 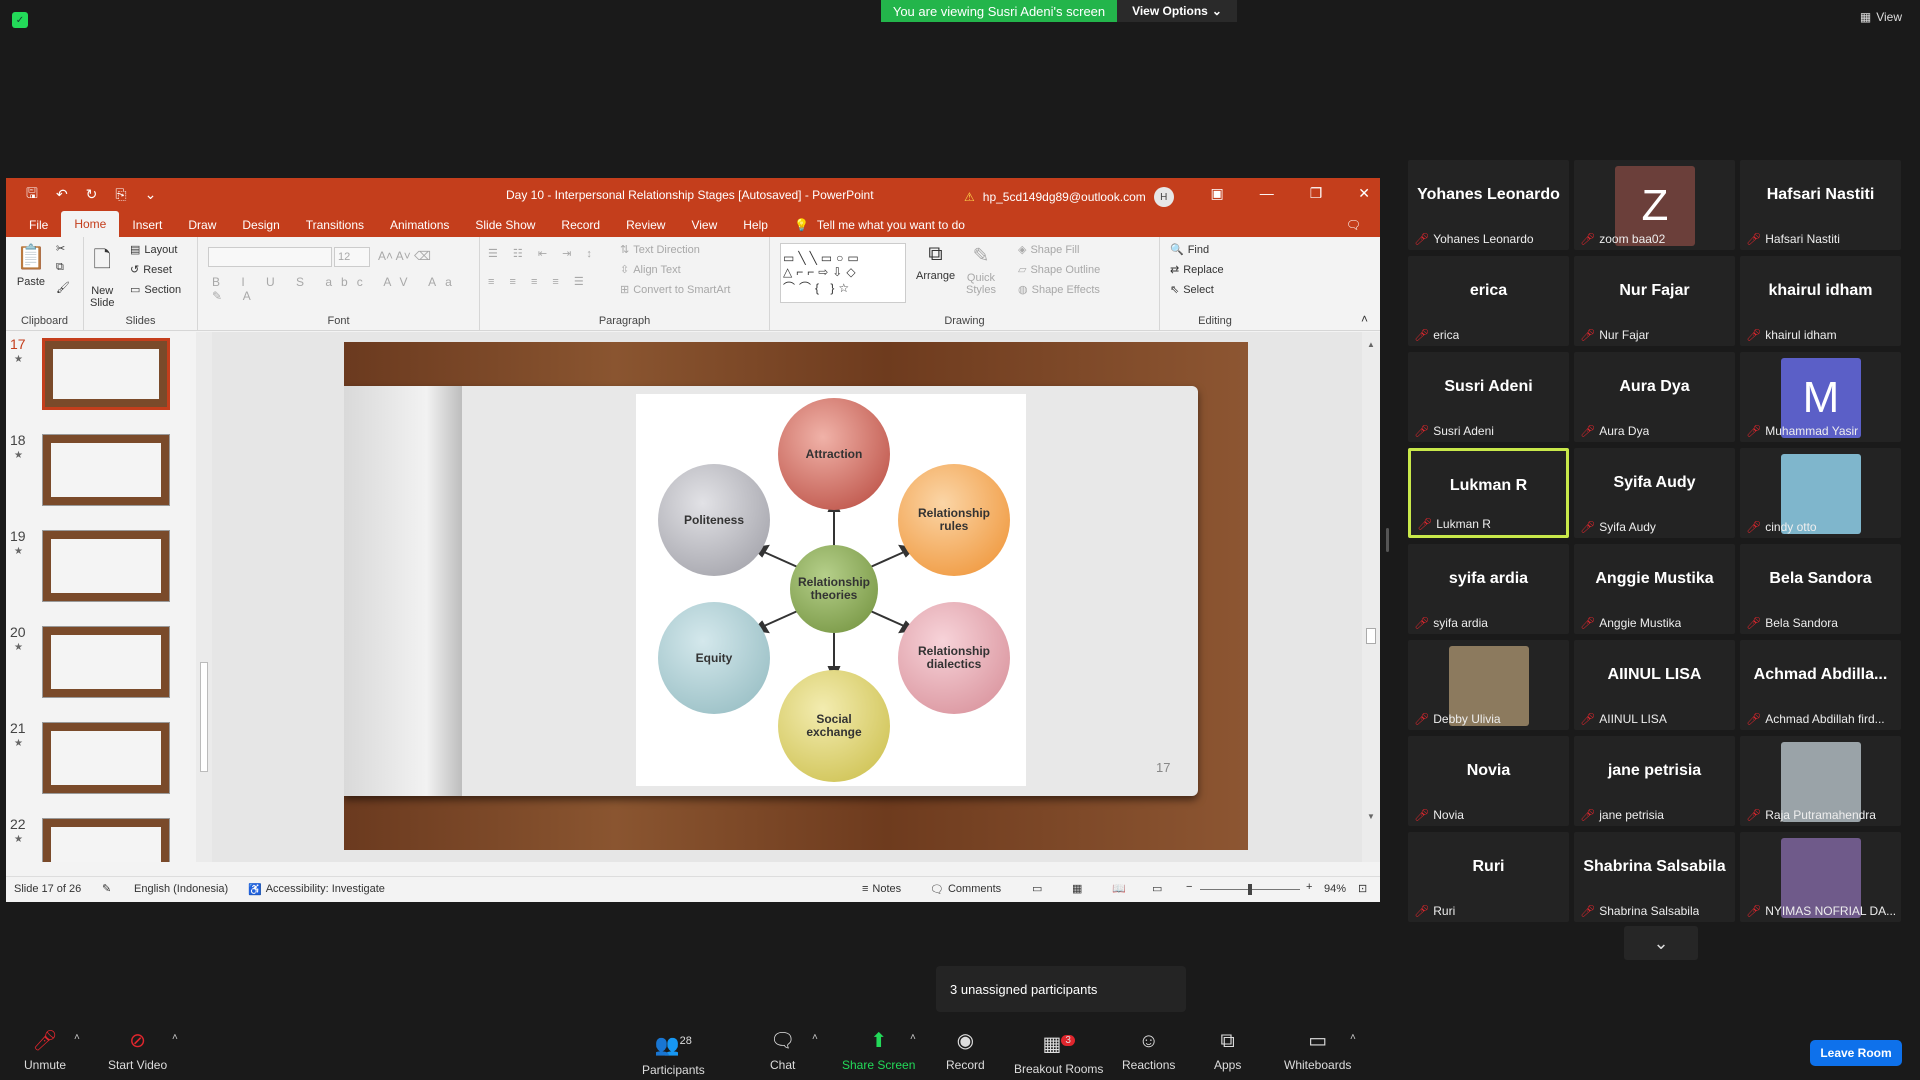 I want to click on shape-fill-button: ◈ Shape Fill, so click(x=1048, y=250).